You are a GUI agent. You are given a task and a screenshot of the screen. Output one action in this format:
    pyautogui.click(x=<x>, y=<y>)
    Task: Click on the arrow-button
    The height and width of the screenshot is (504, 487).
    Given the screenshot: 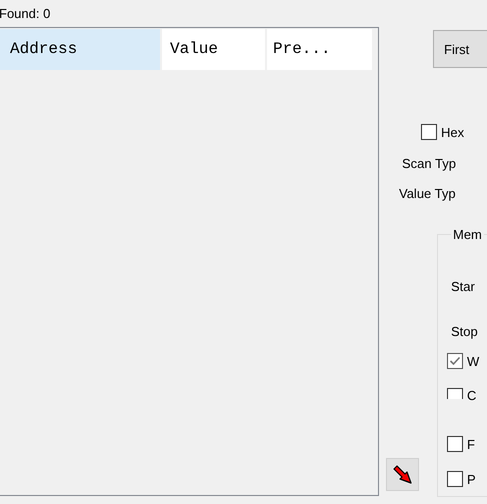 What is the action you would take?
    pyautogui.click(x=402, y=474)
    